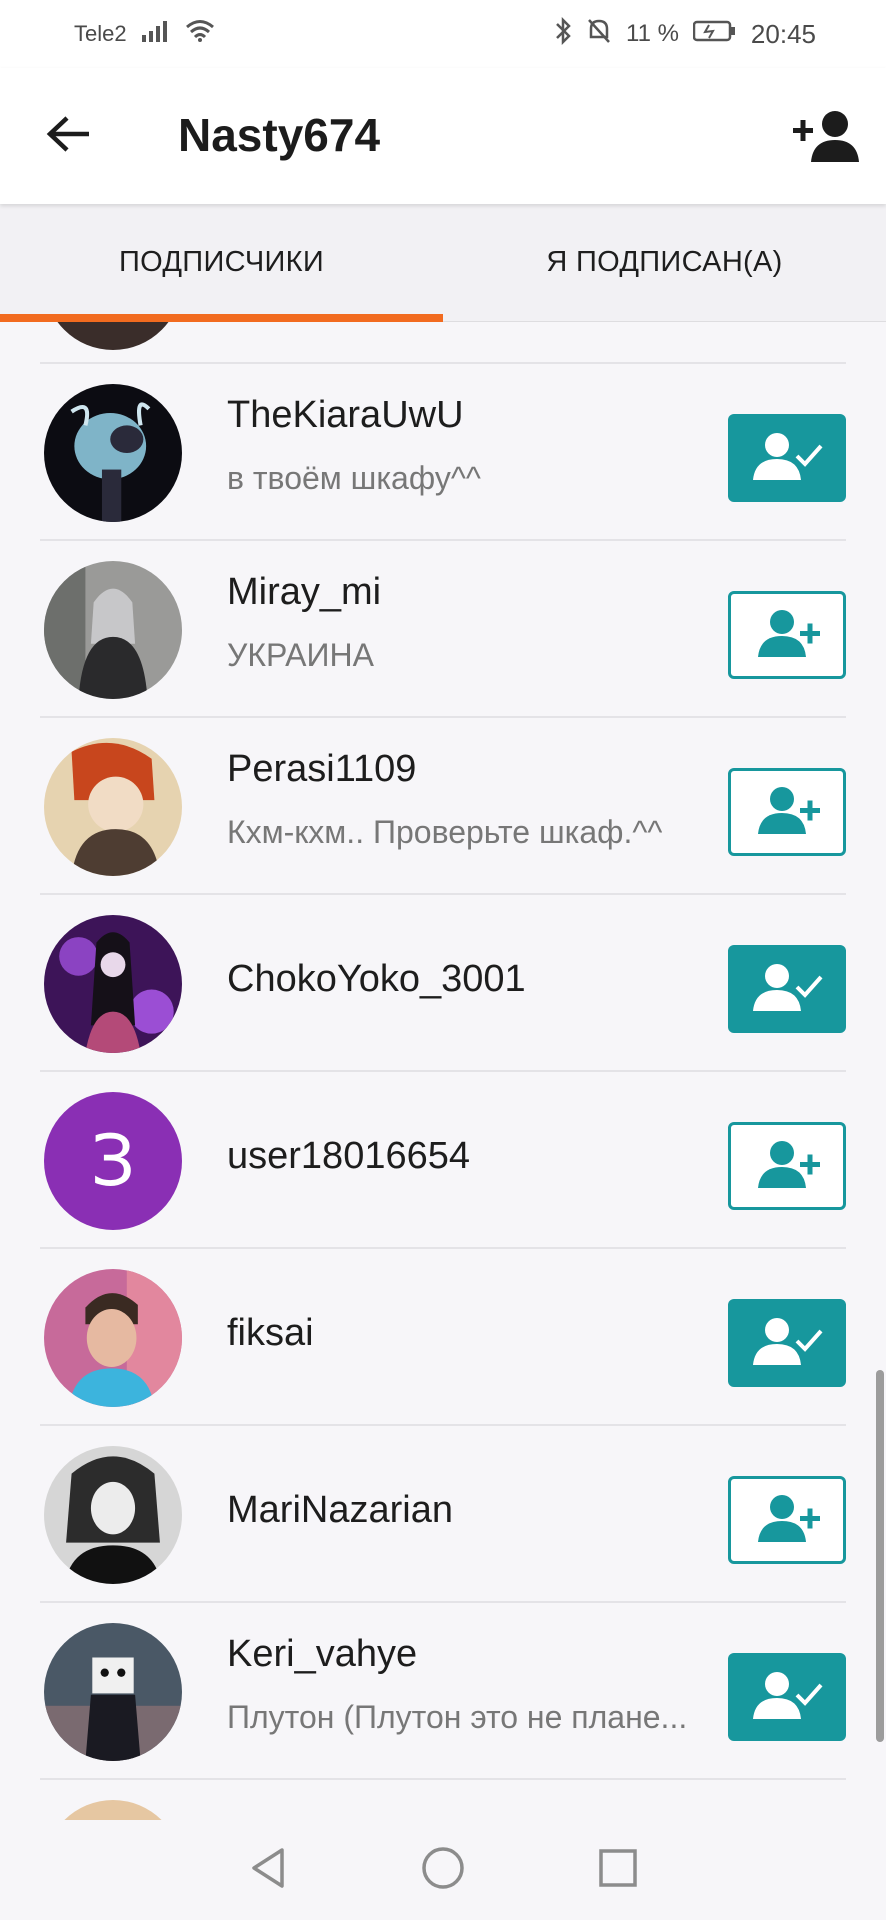 Image resolution: width=886 pixels, height=1920 pixels. What do you see at coordinates (156, 34) in the screenshot?
I see `signal-icon` at bounding box center [156, 34].